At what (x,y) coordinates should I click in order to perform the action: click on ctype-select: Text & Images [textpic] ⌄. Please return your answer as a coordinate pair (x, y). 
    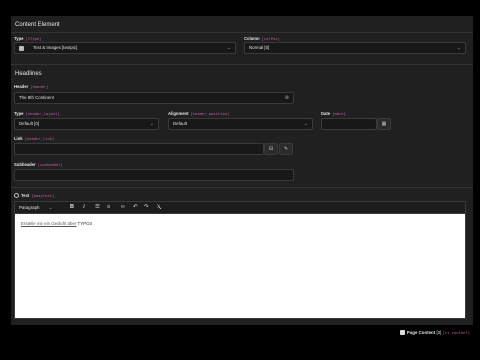
    Looking at the image, I should click on (125, 48).